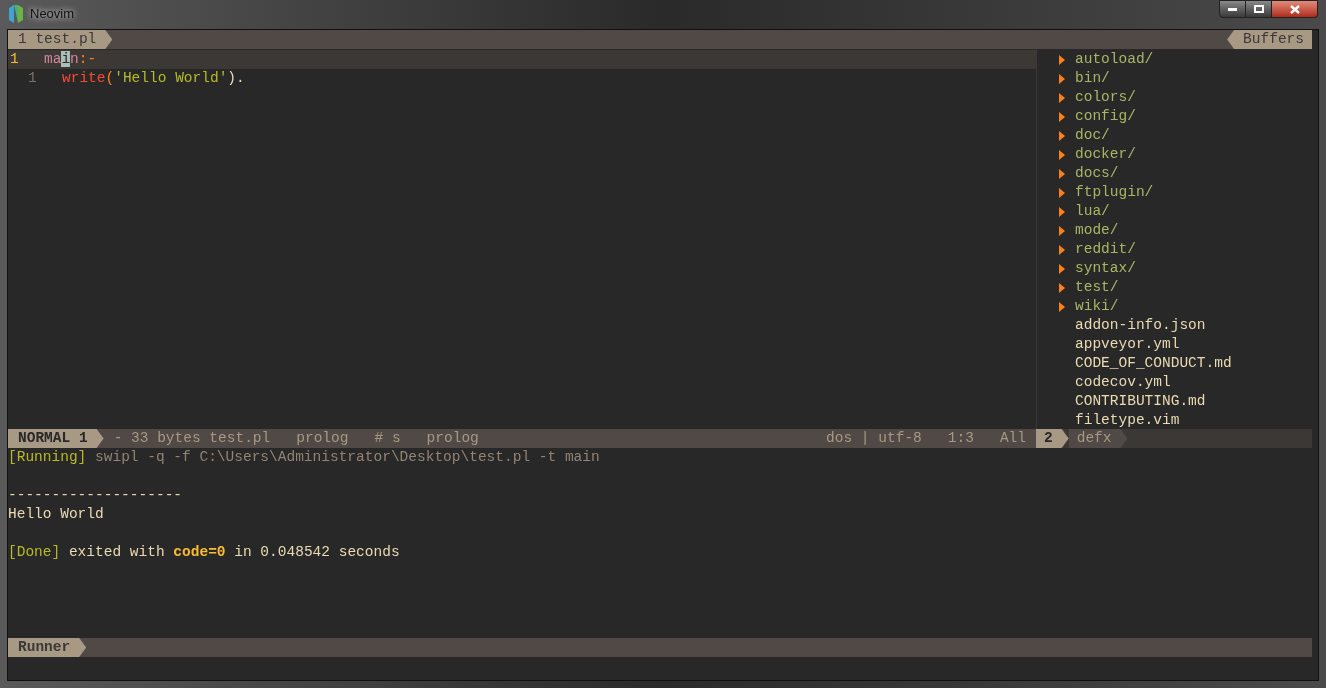  I want to click on file-name: addon-info.json, so click(1140, 325).